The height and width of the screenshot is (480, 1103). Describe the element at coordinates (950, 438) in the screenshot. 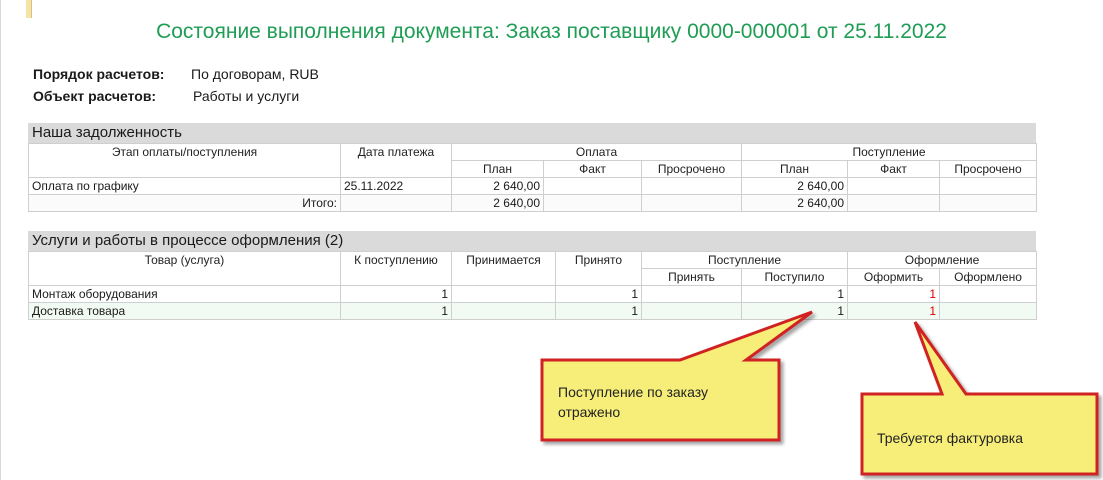

I see `callout-invoice-text: Требуется фактуровка` at that location.